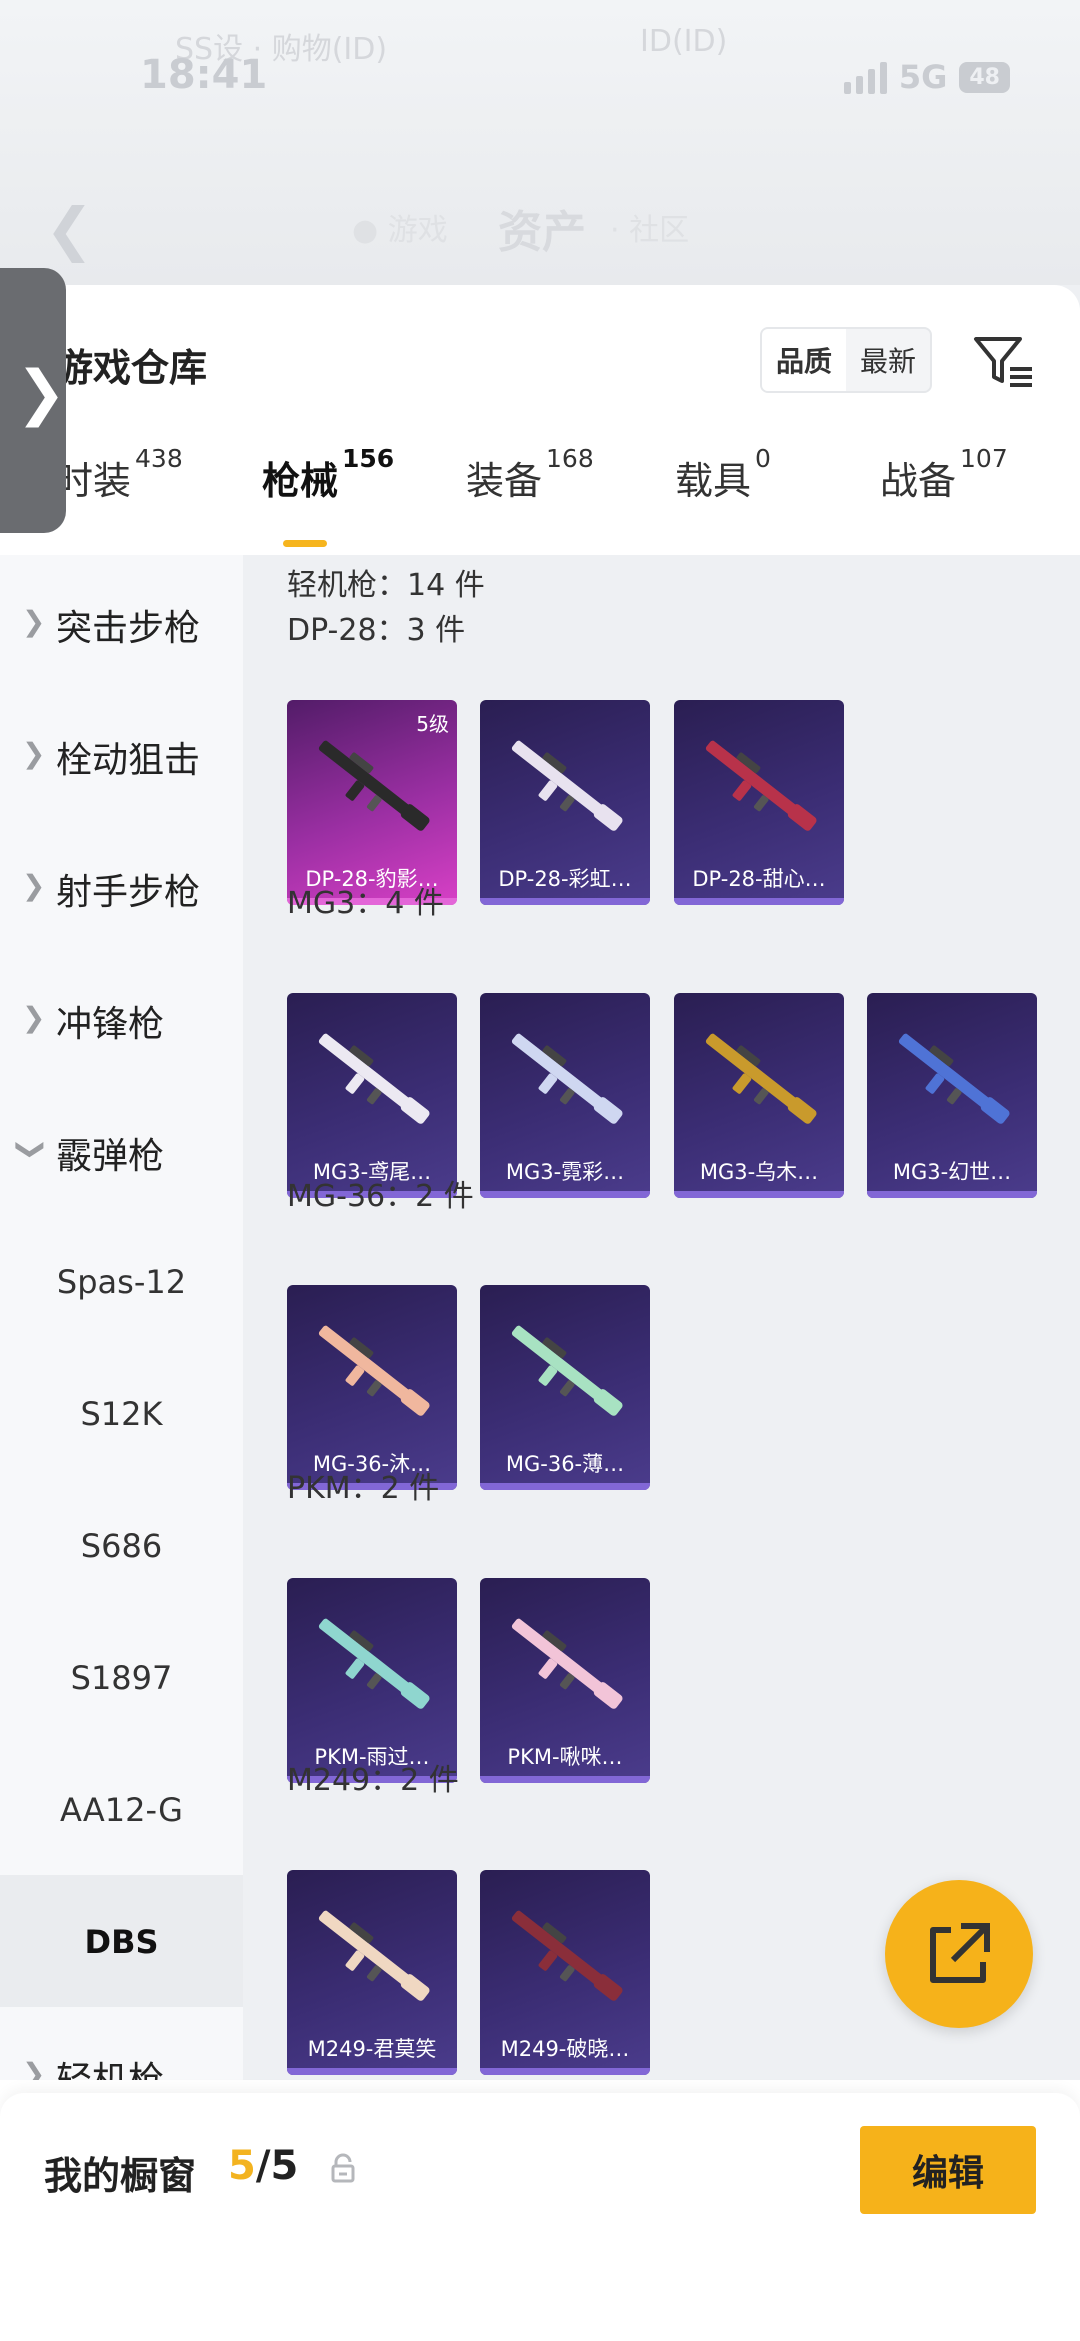  I want to click on status-indicators: 5G 48, so click(926, 77).